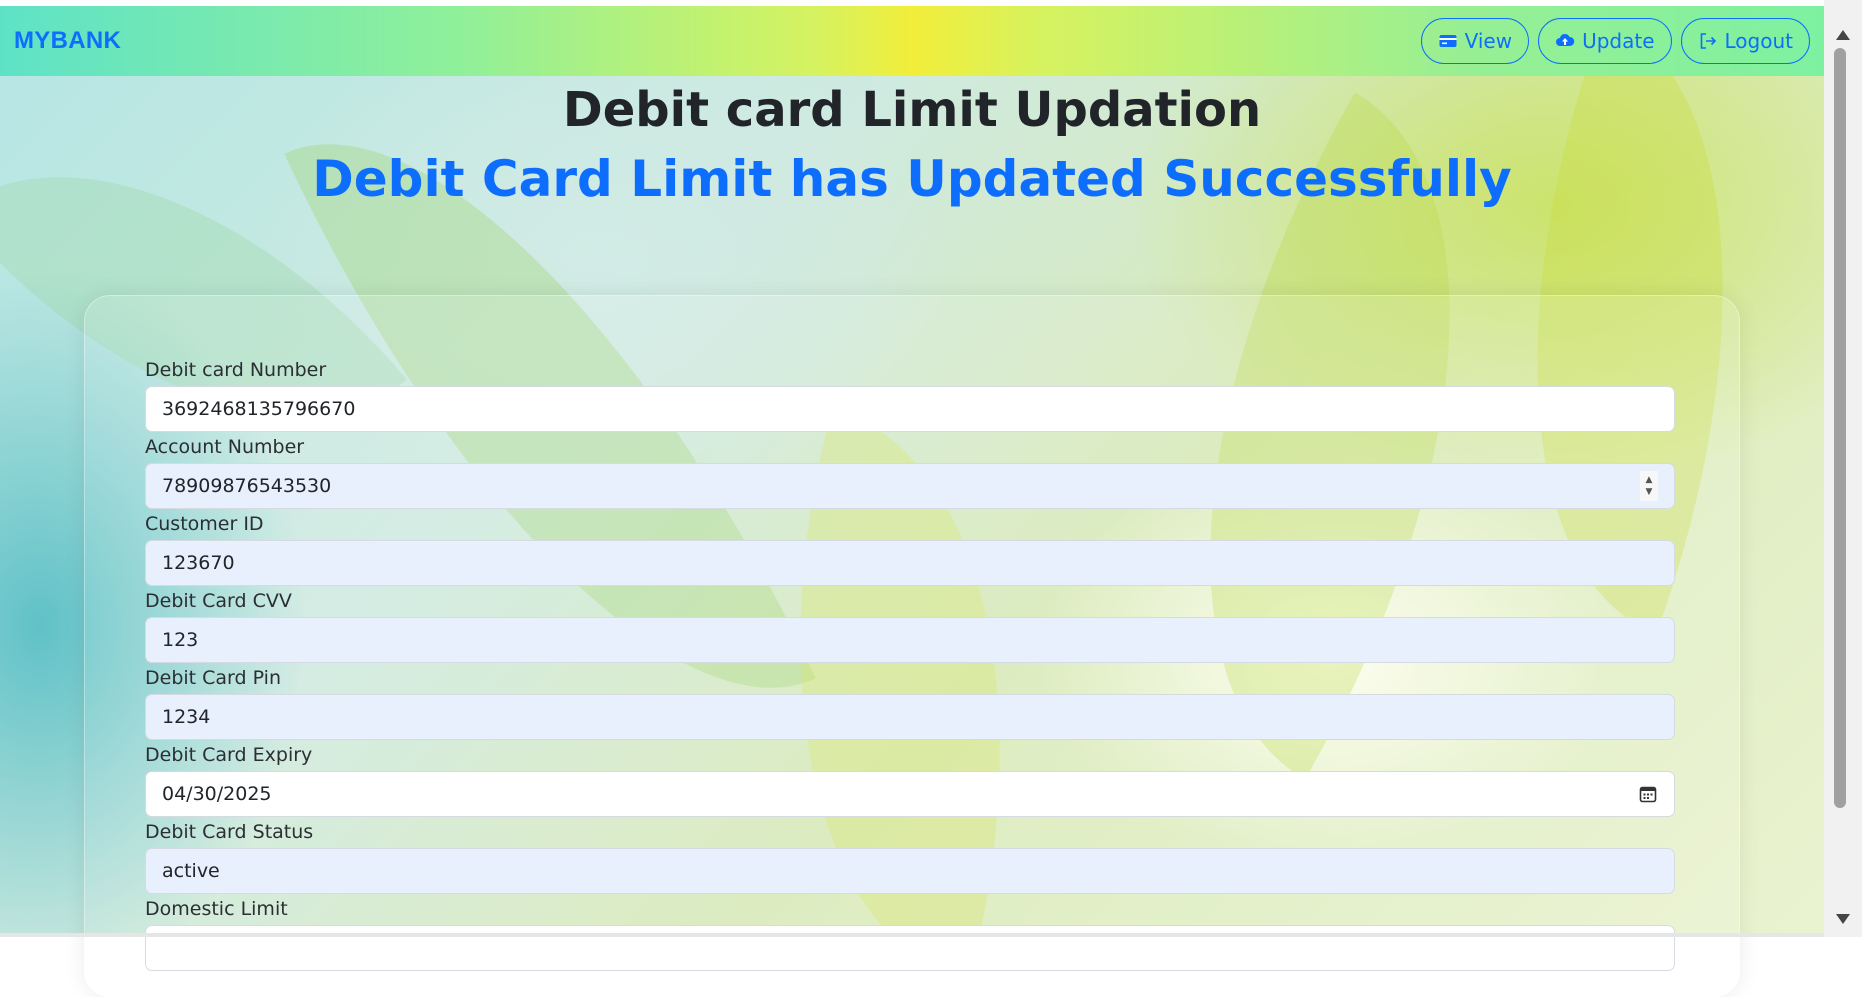 The height and width of the screenshot is (997, 1862). What do you see at coordinates (198, 563) in the screenshot?
I see `field-value: 123670` at bounding box center [198, 563].